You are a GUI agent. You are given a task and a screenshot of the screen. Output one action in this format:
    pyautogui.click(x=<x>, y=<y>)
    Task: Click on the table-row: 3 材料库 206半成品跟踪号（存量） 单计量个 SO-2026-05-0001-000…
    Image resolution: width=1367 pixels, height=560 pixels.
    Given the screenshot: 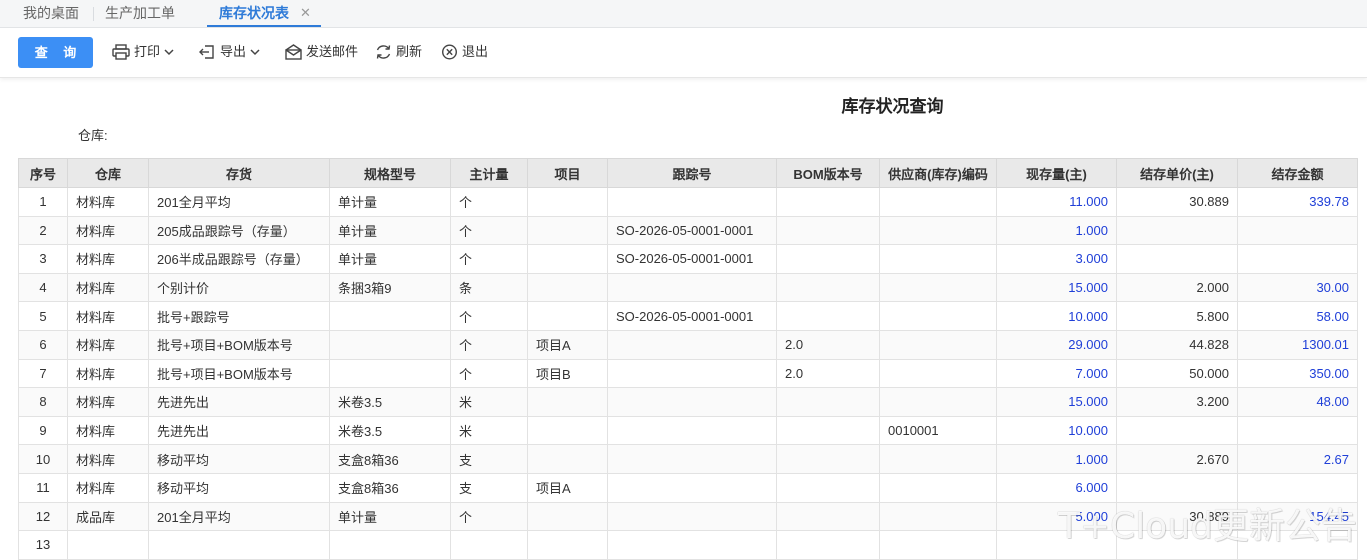 What is the action you would take?
    pyautogui.click(x=688, y=259)
    